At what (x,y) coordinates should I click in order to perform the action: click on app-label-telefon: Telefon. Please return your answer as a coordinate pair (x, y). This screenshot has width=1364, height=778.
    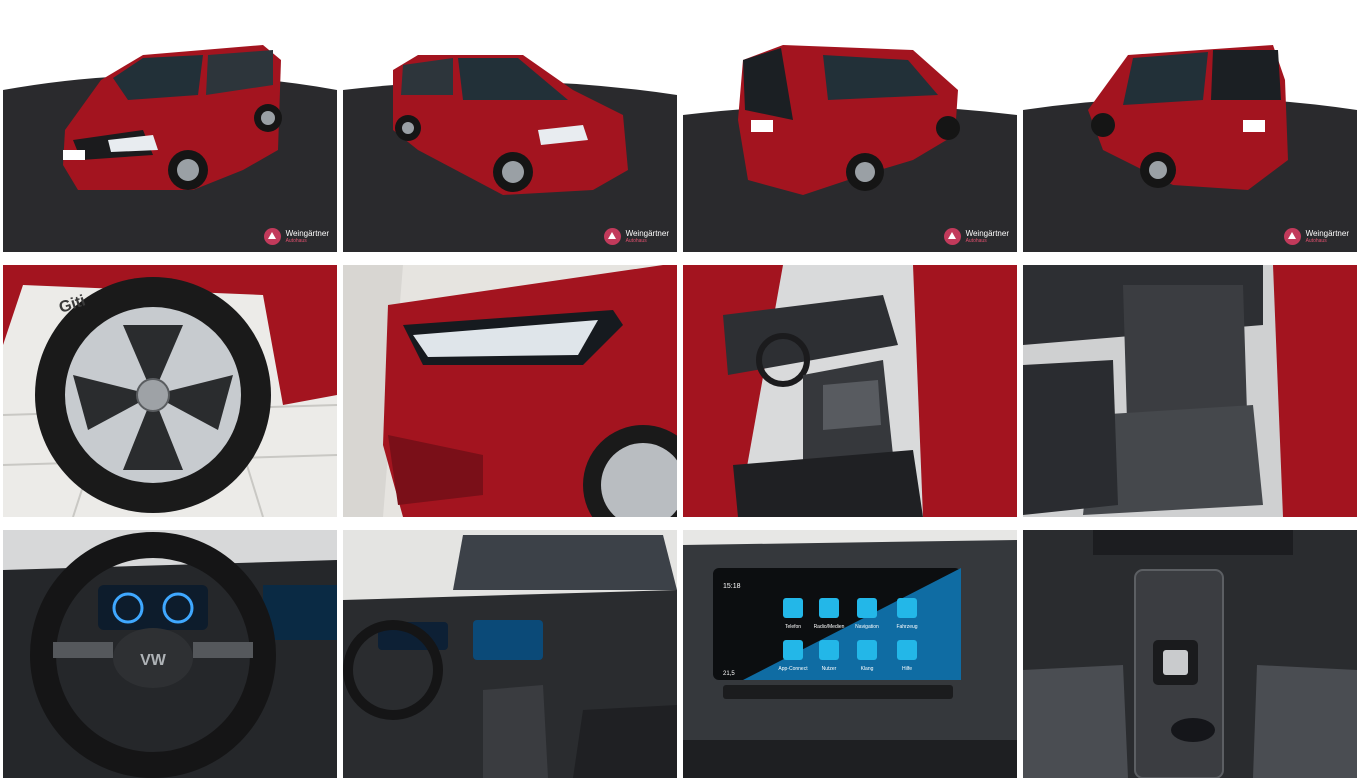
    Looking at the image, I should click on (793, 627).